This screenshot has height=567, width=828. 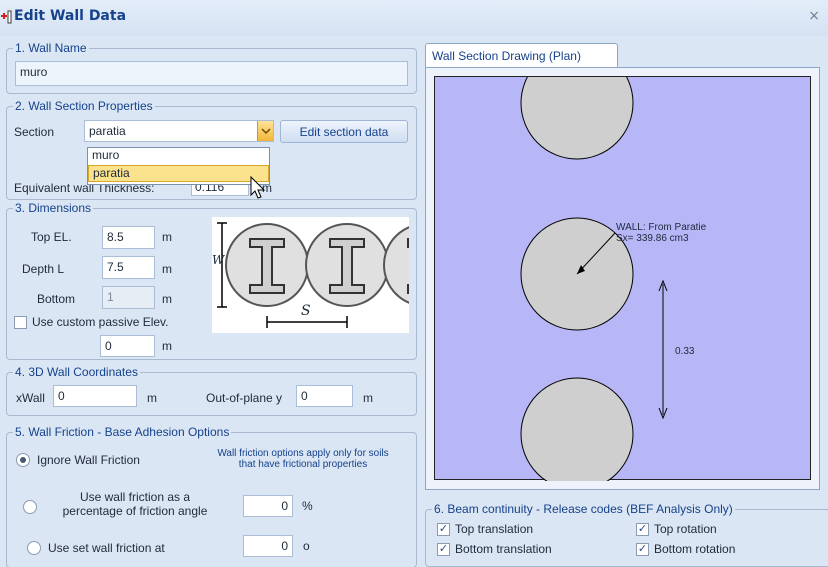 I want to click on friction-legend: 5. Wall Friction - Base Adhesion Options, so click(x=122, y=432).